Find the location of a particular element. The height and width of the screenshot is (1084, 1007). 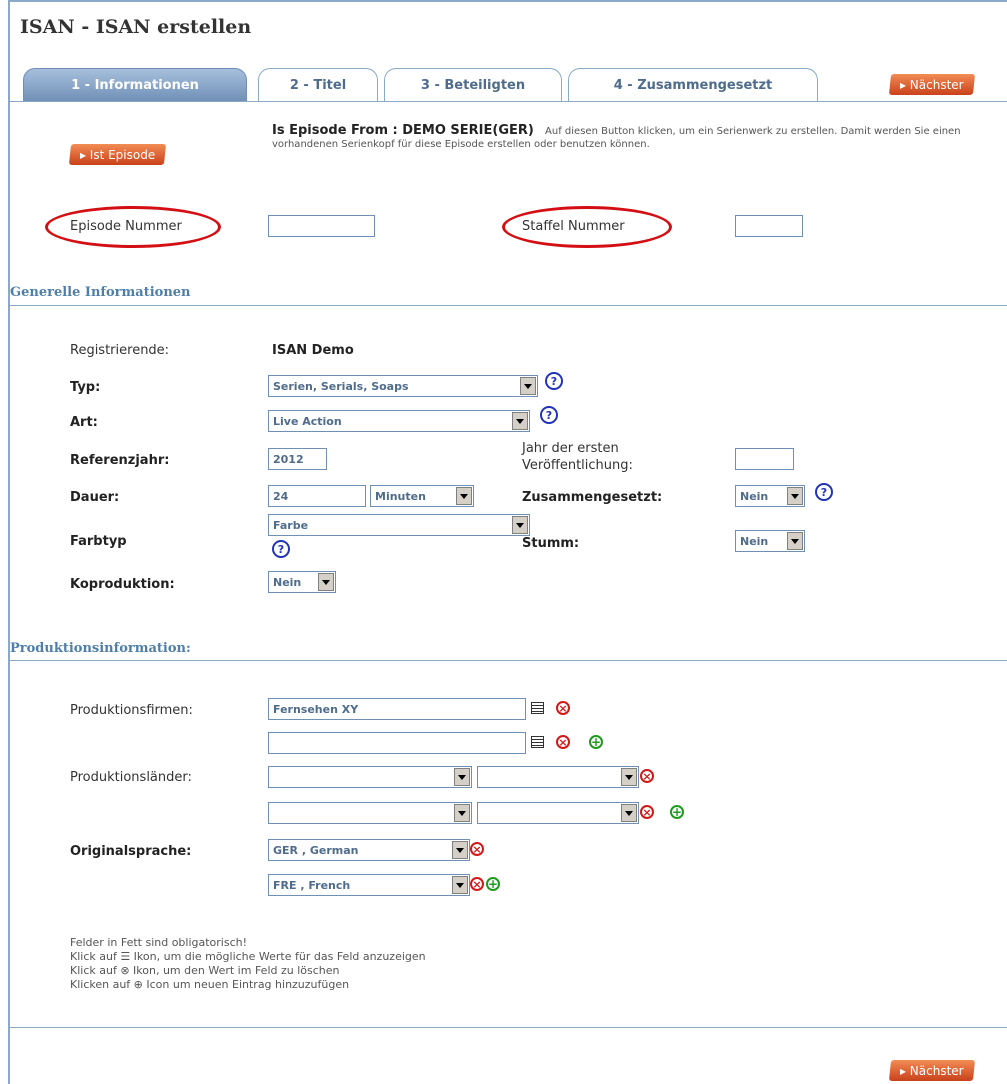

page-border-left is located at coordinates (9, 542).